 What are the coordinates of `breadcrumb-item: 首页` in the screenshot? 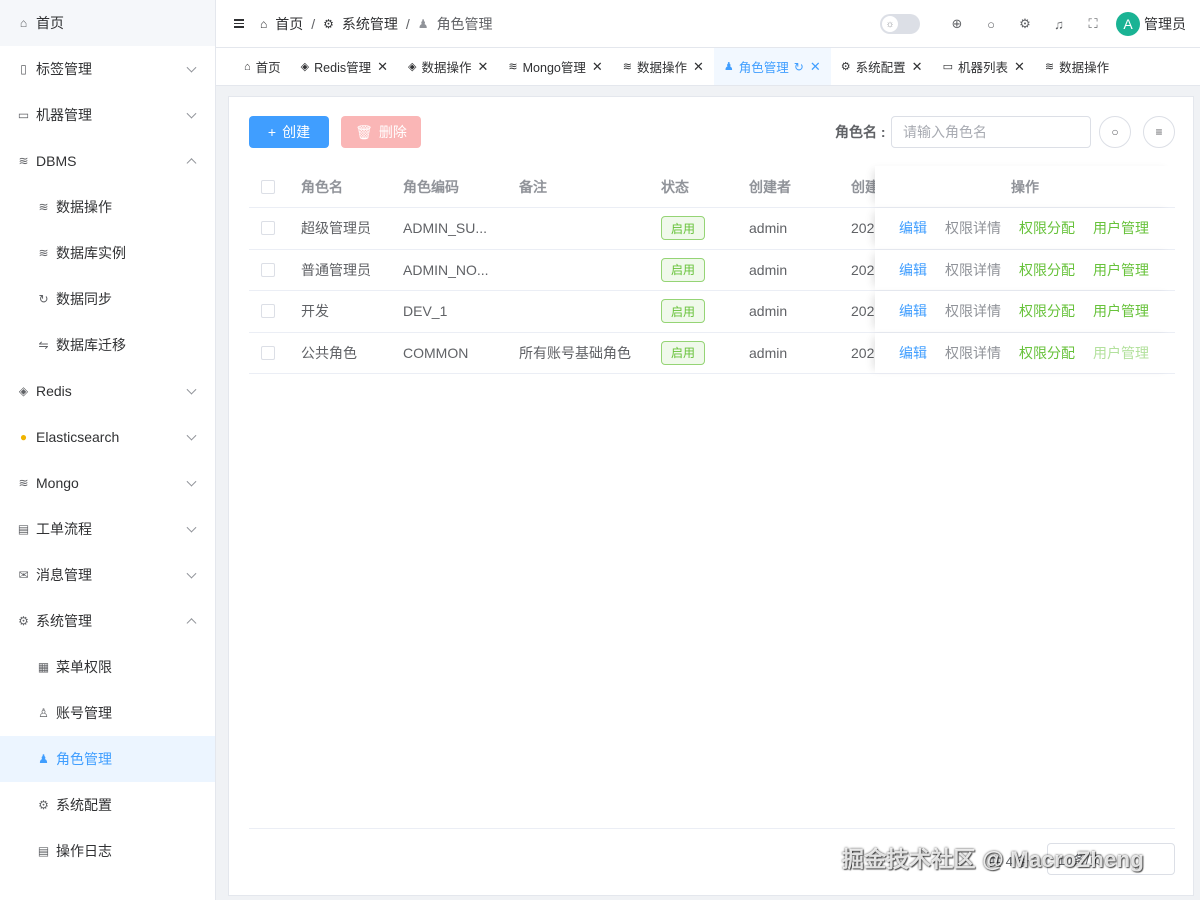 It's located at (289, 24).